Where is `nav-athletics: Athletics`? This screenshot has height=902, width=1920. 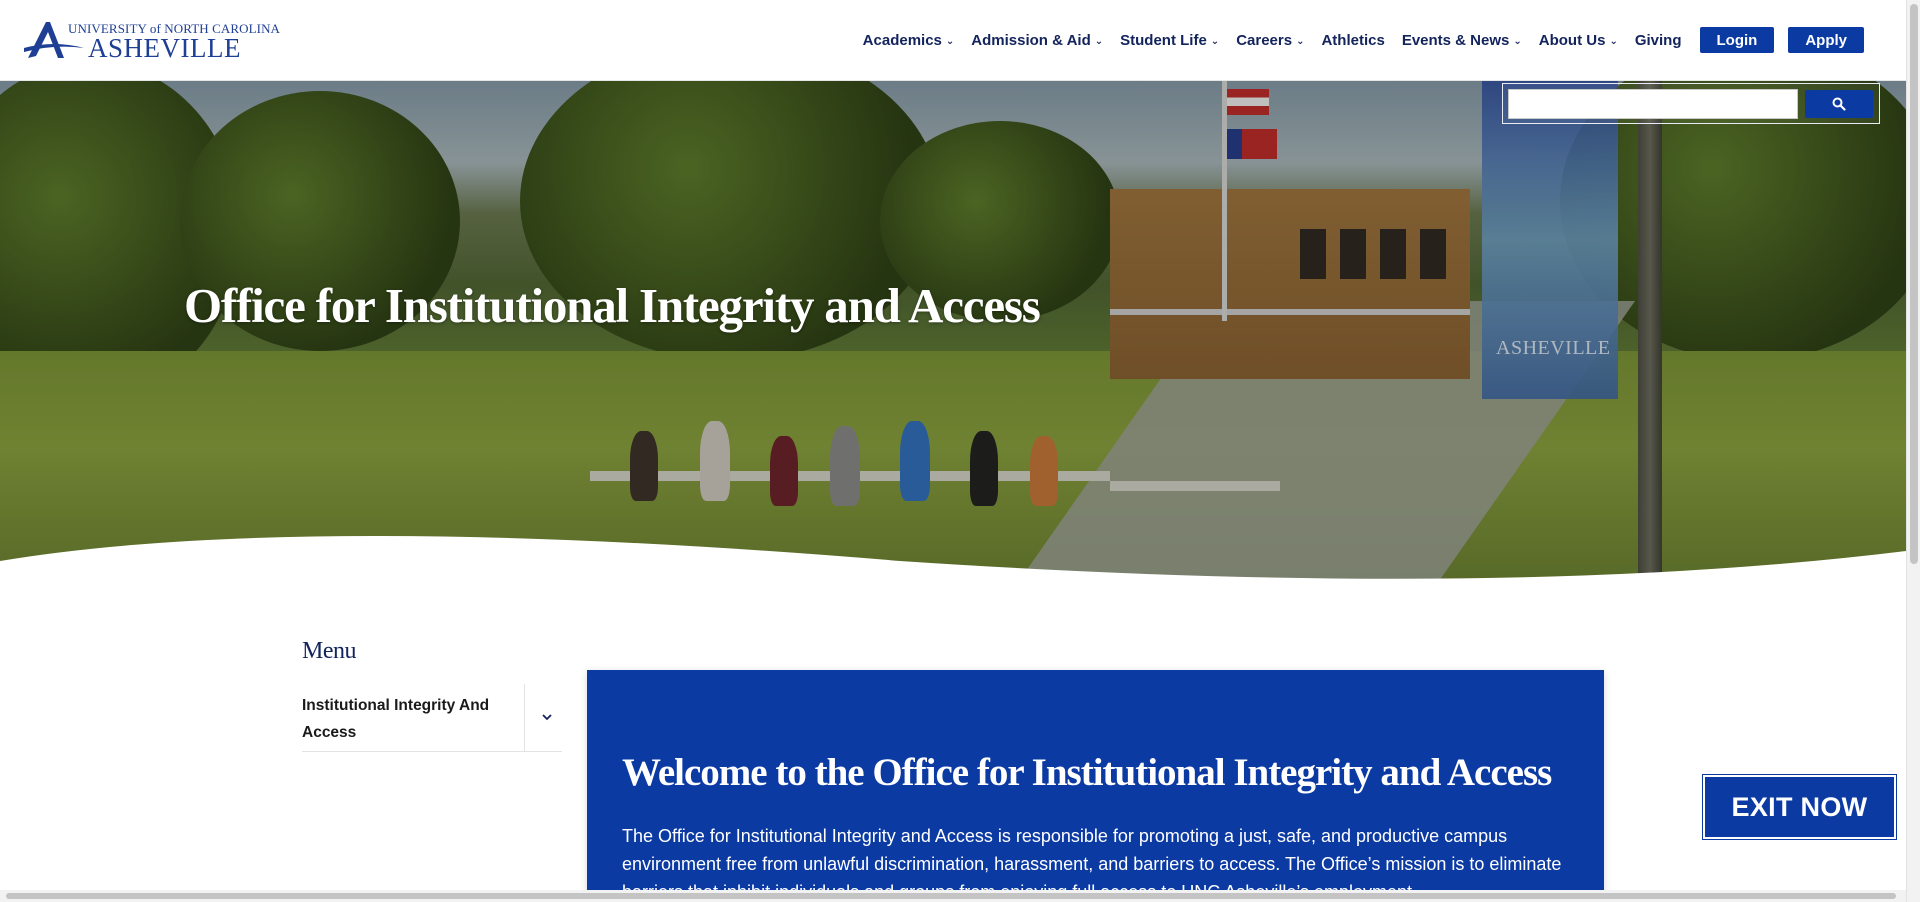 nav-athletics: Athletics is located at coordinates (1352, 40).